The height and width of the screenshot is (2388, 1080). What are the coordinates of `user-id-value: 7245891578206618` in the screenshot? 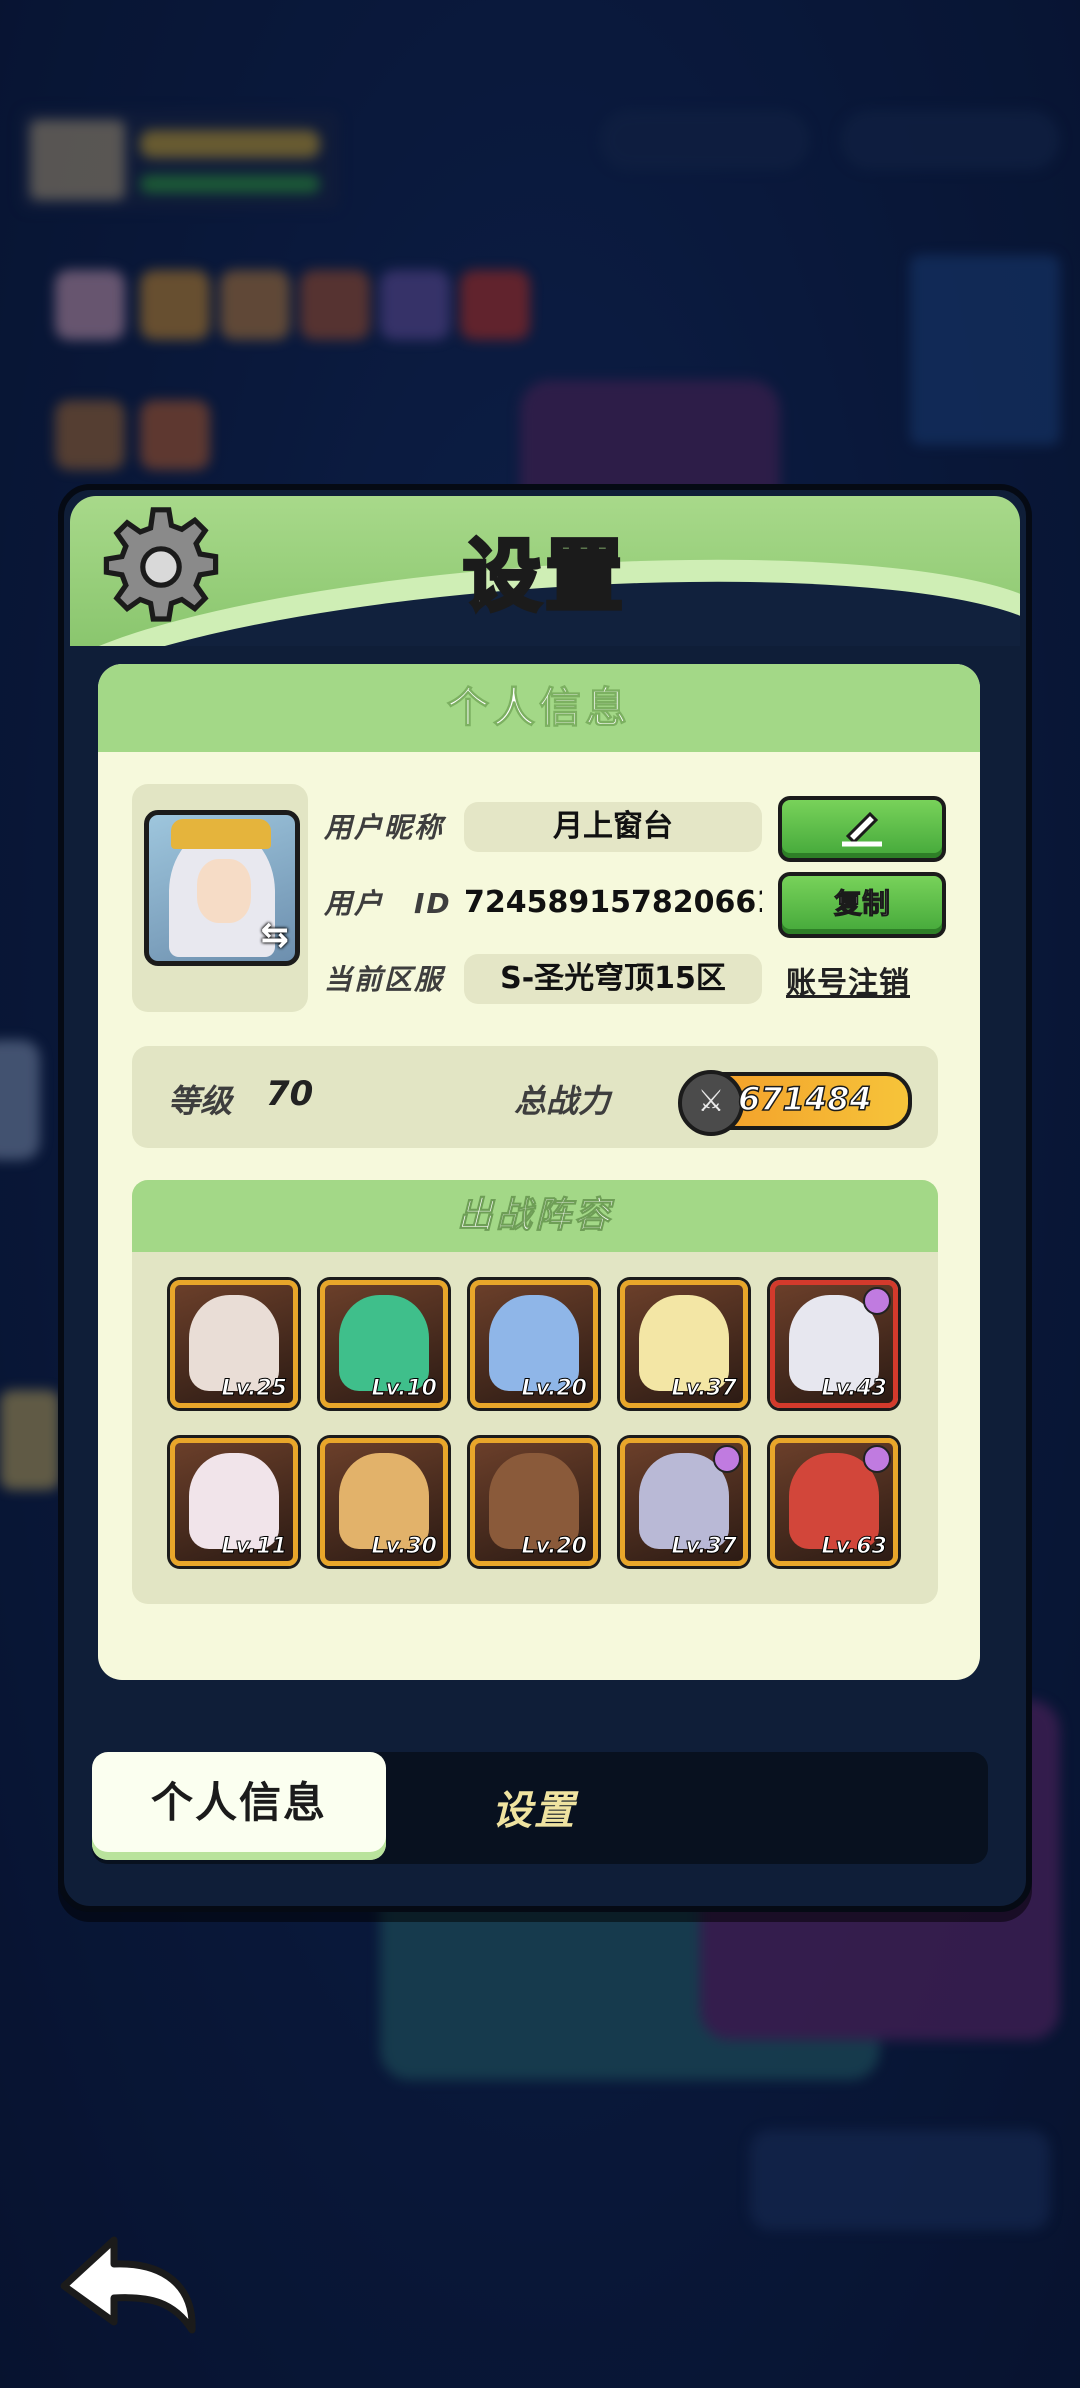 It's located at (613, 902).